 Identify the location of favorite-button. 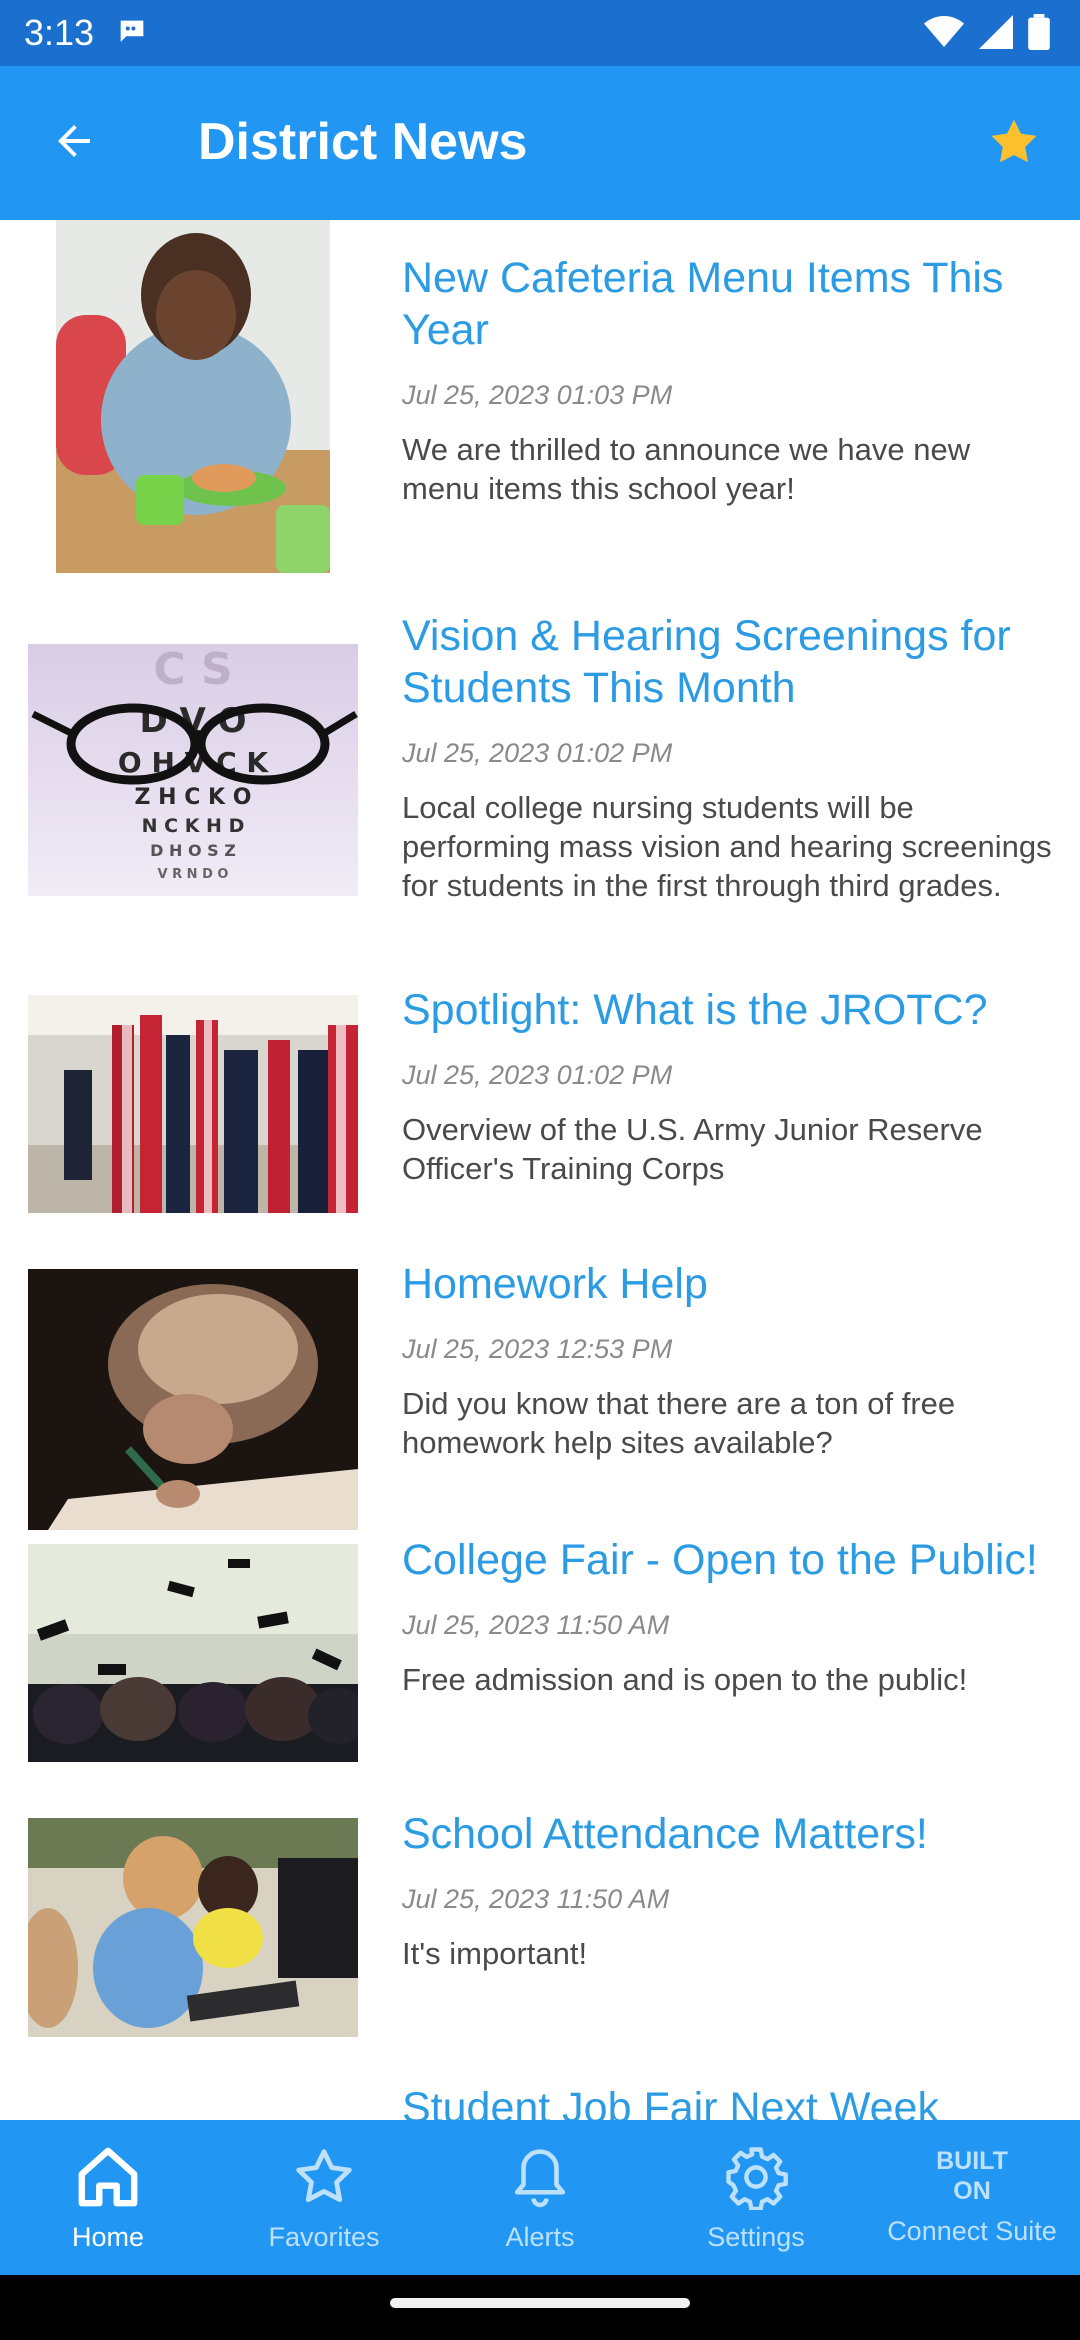
(1014, 142).